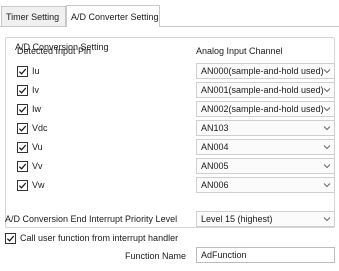 This screenshot has height=271, width=339. I want to click on tab-label: A/D Converter Setting, so click(115, 16).